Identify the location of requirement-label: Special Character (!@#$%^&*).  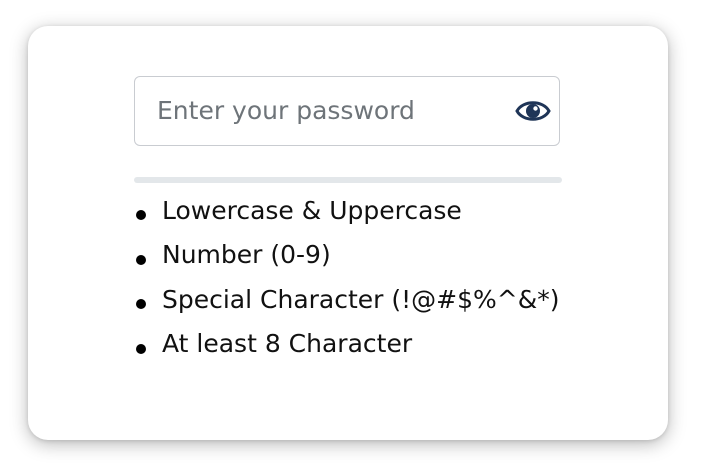
(361, 299).